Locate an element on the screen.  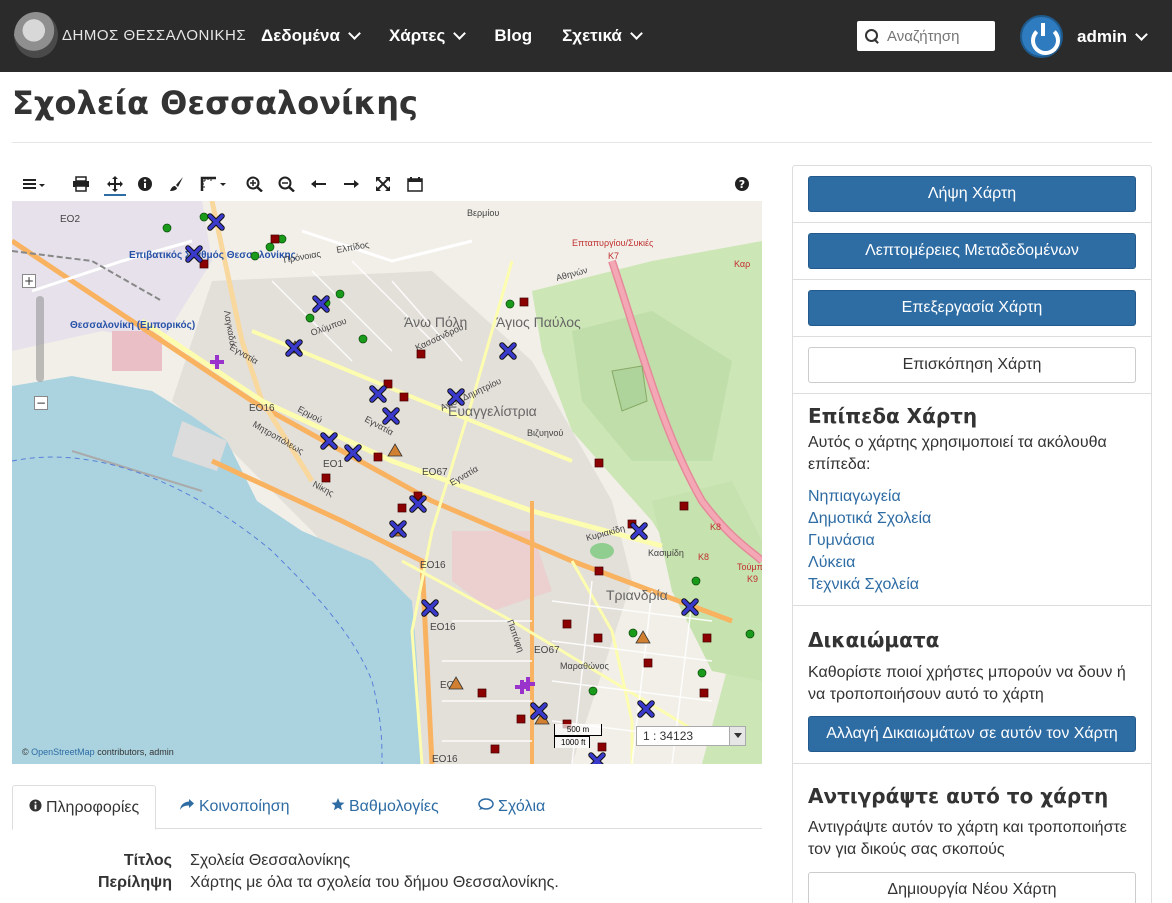
edit-map-button: Επεξεργασία Χάρτη is located at coordinates (972, 308).